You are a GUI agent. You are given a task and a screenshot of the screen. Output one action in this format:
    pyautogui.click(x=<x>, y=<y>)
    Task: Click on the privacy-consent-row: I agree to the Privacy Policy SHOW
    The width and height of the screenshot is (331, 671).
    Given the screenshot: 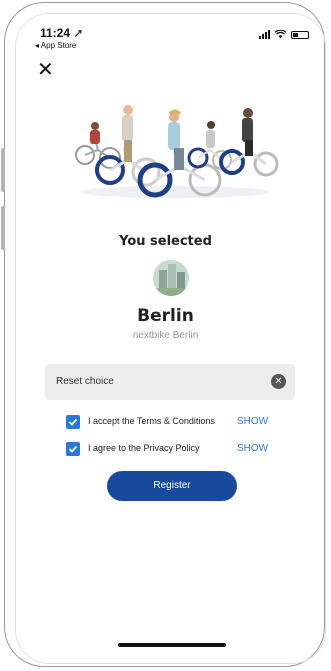 What is the action you would take?
    pyautogui.click(x=171, y=450)
    